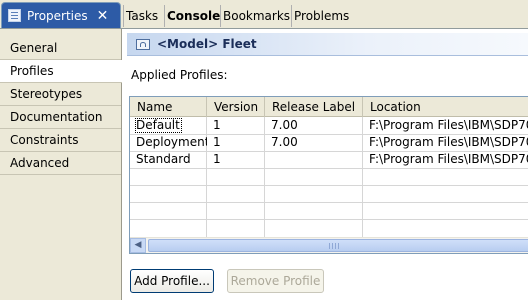  I want to click on tab-properties: Properties ✕, so click(61, 15).